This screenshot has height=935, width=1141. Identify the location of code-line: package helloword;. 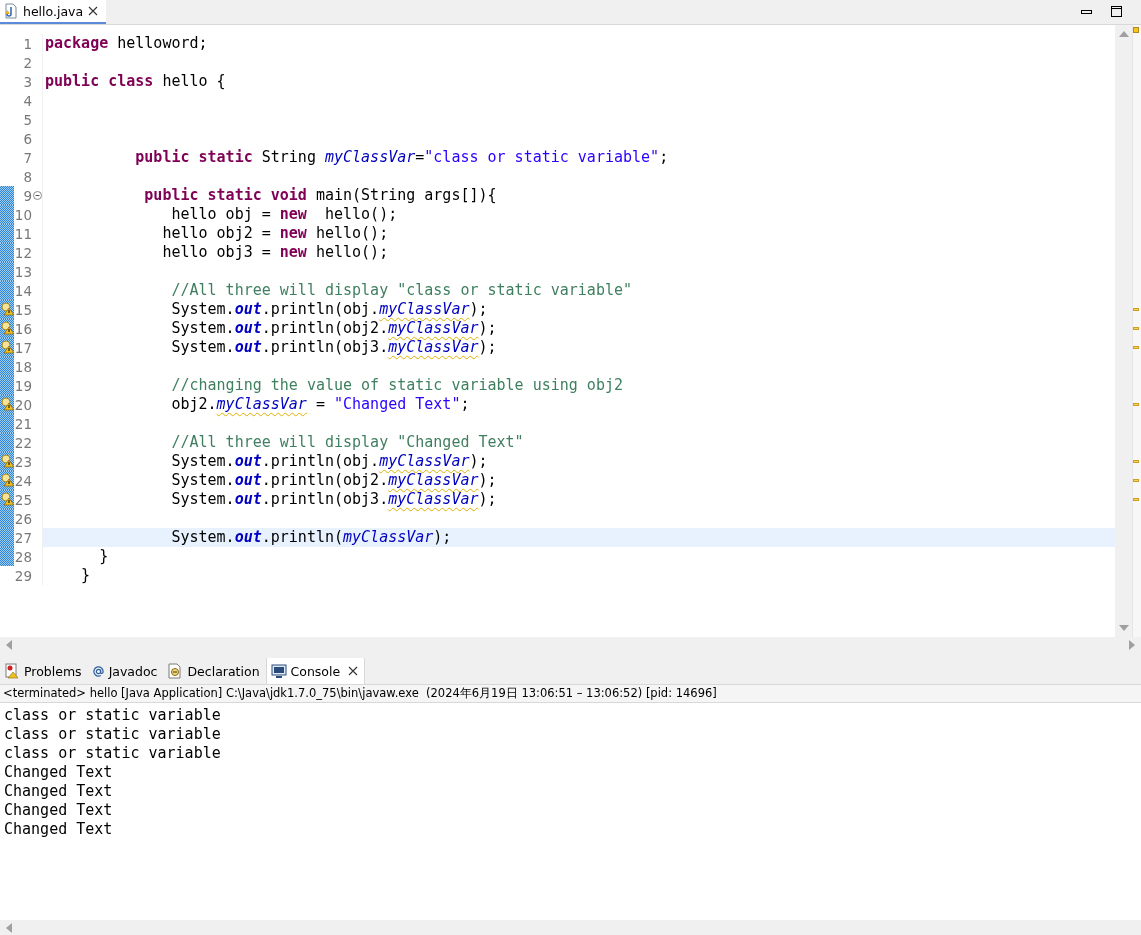
(126, 43).